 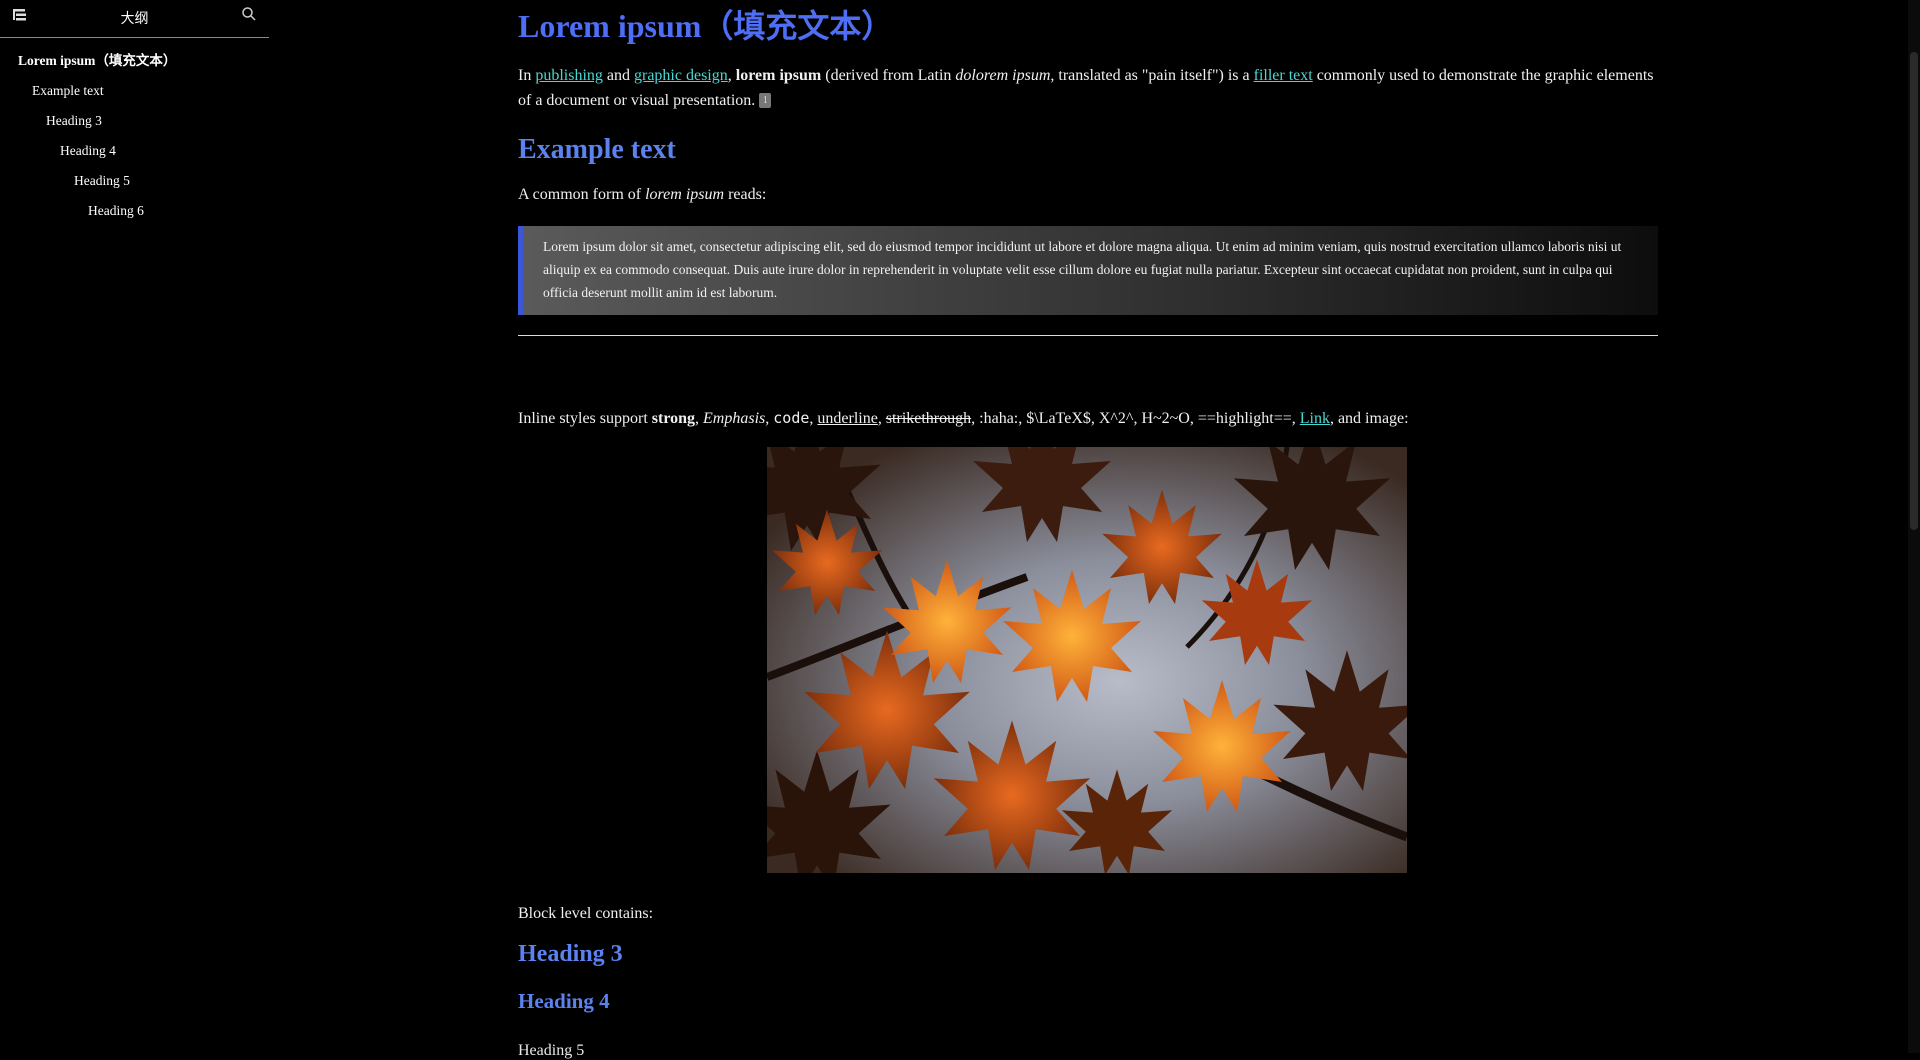 What do you see at coordinates (134, 91) in the screenshot?
I see `outline-item-example-text: Example text` at bounding box center [134, 91].